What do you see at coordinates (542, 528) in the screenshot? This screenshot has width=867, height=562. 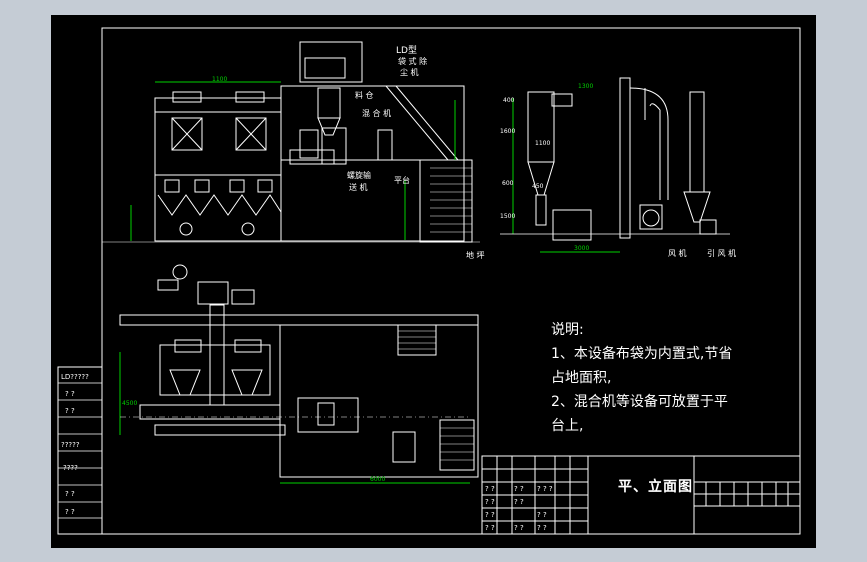 I see `table-cell-9: ? ?` at bounding box center [542, 528].